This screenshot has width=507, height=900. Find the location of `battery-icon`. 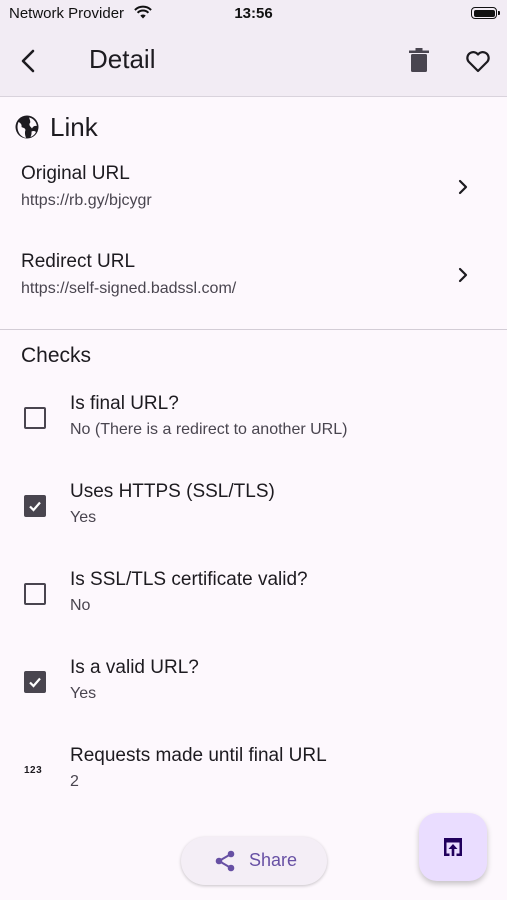

battery-icon is located at coordinates (485, 13).